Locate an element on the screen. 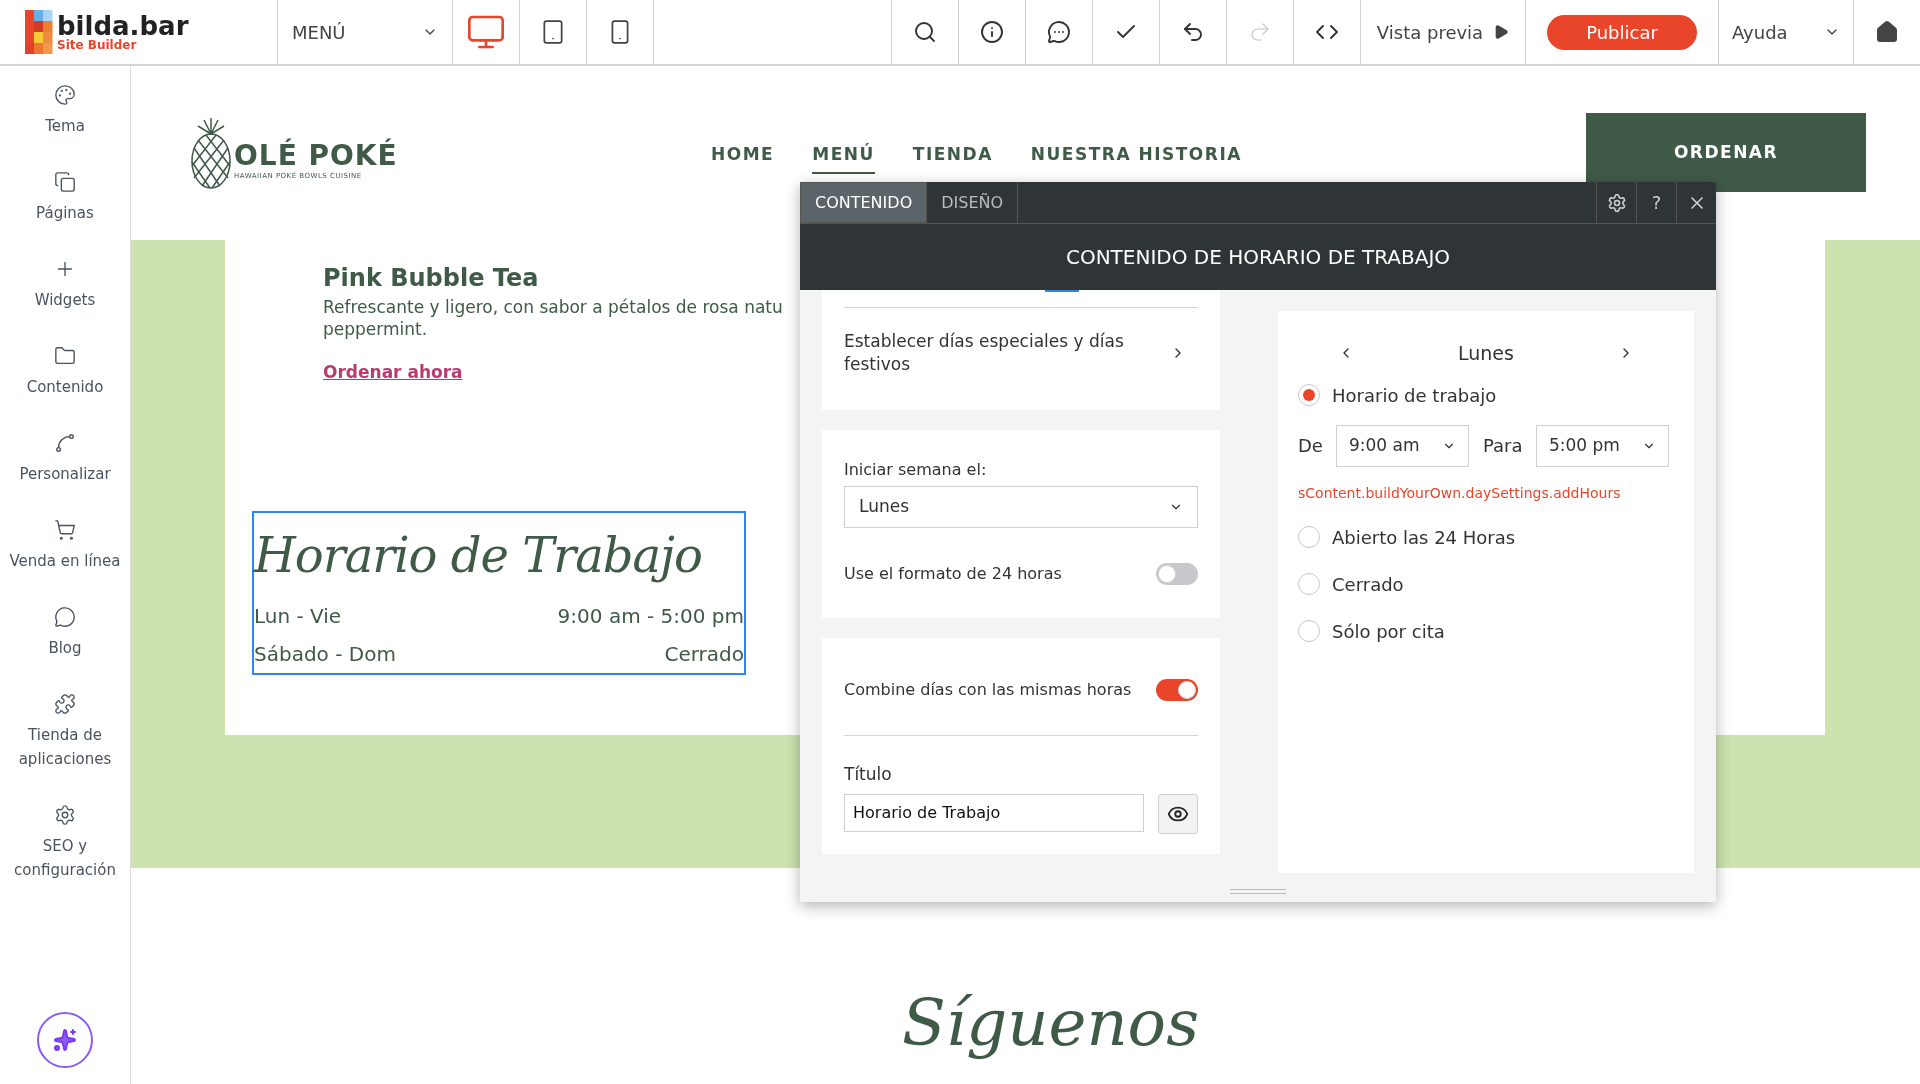 This screenshot has width=1920, height=1084. field-label: Iniciar semana el: is located at coordinates (916, 470).